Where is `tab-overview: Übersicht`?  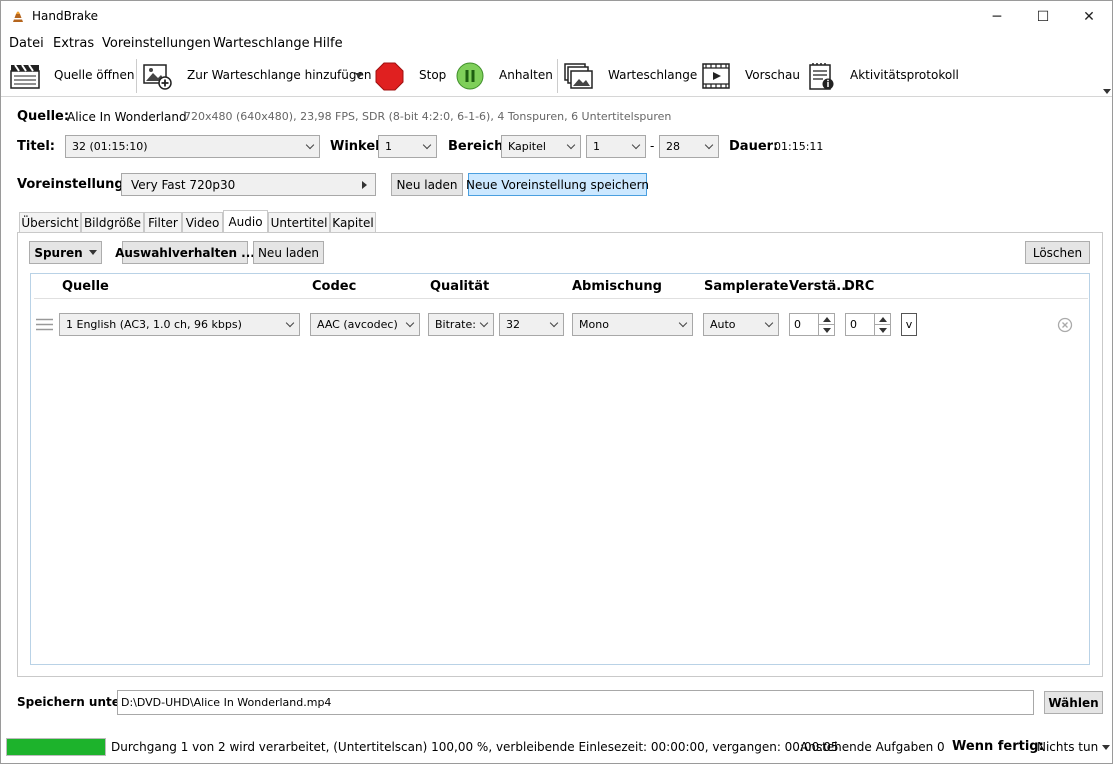
tab-overview: Übersicht is located at coordinates (50, 222).